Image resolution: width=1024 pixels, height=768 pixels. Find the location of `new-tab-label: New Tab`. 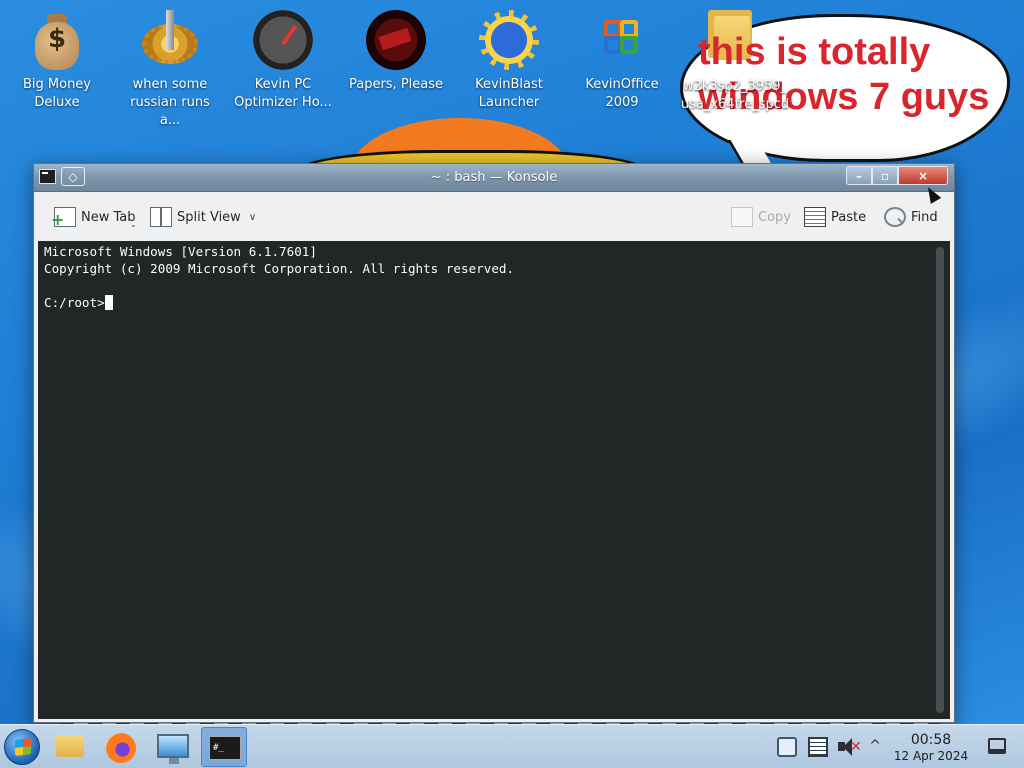

new-tab-label: New Tab is located at coordinates (108, 217).